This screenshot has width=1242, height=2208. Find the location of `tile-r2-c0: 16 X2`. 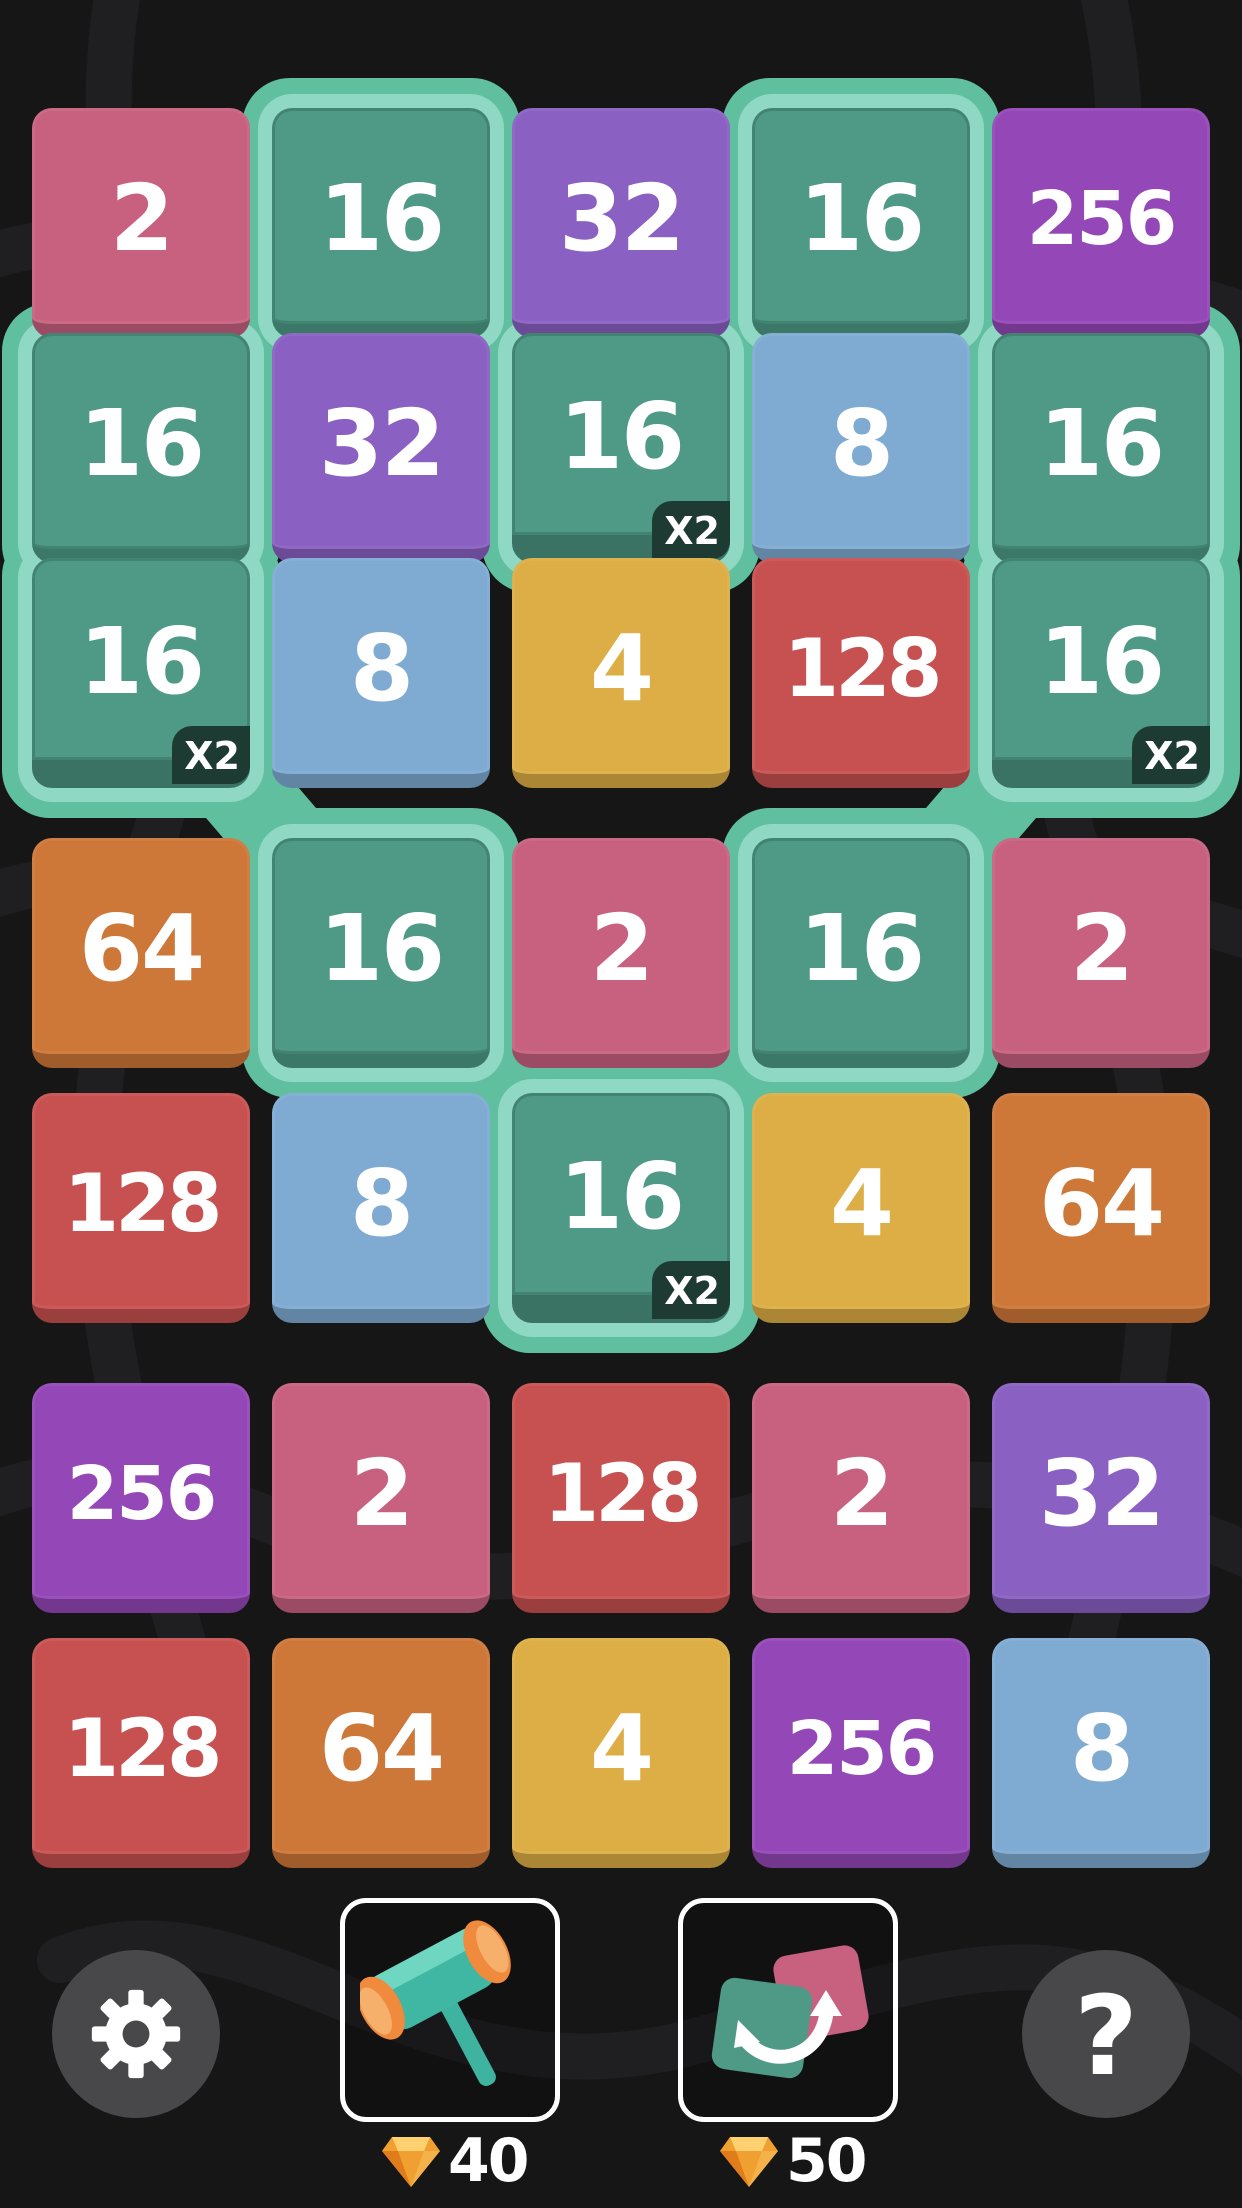

tile-r2-c0: 16 X2 is located at coordinates (141, 673).